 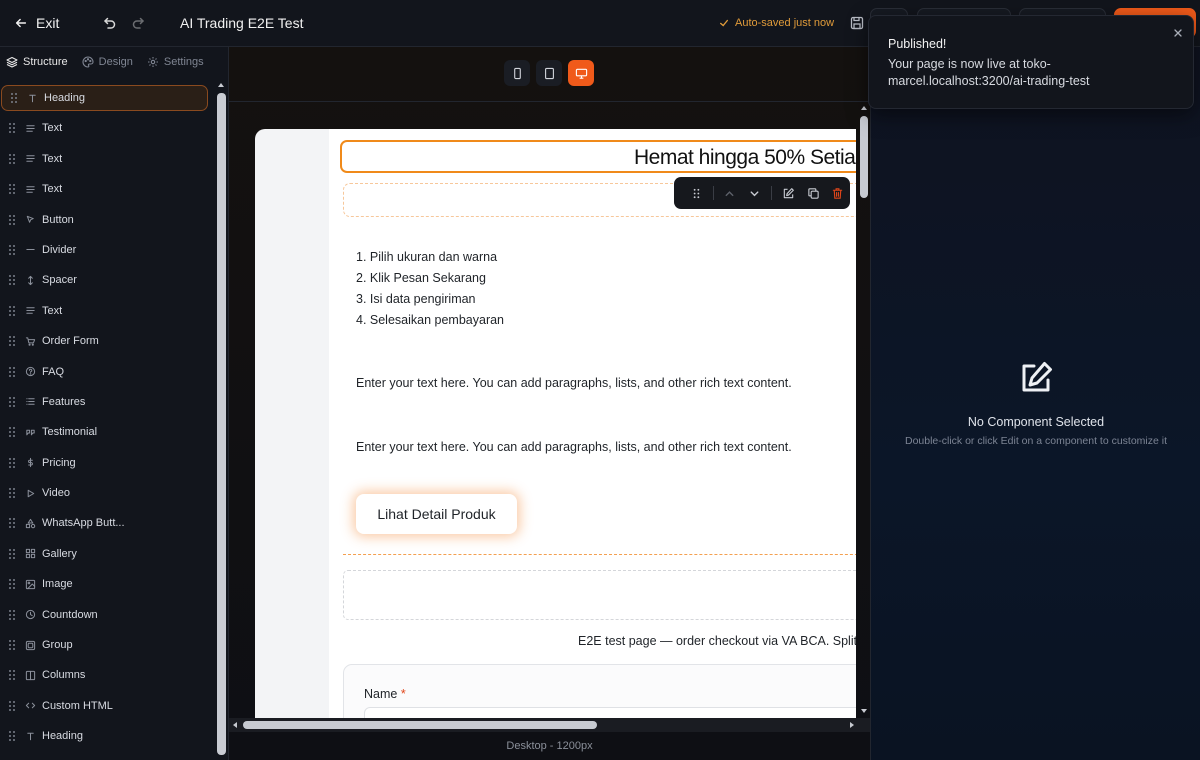 What do you see at coordinates (106, 372) in the screenshot?
I see `tree-item-faq: FAQ` at bounding box center [106, 372].